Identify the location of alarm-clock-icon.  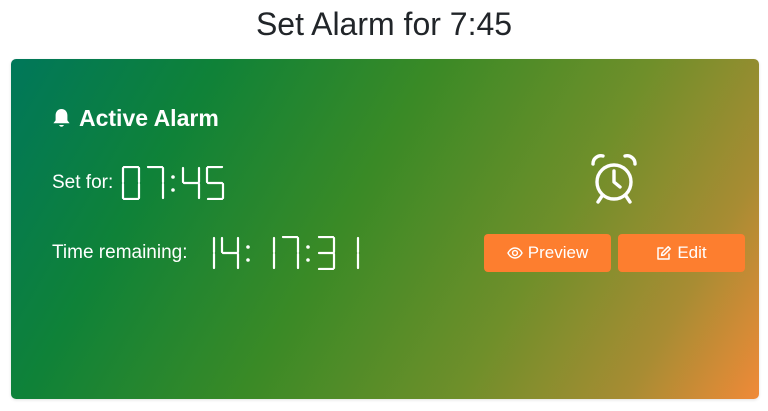
(614, 179).